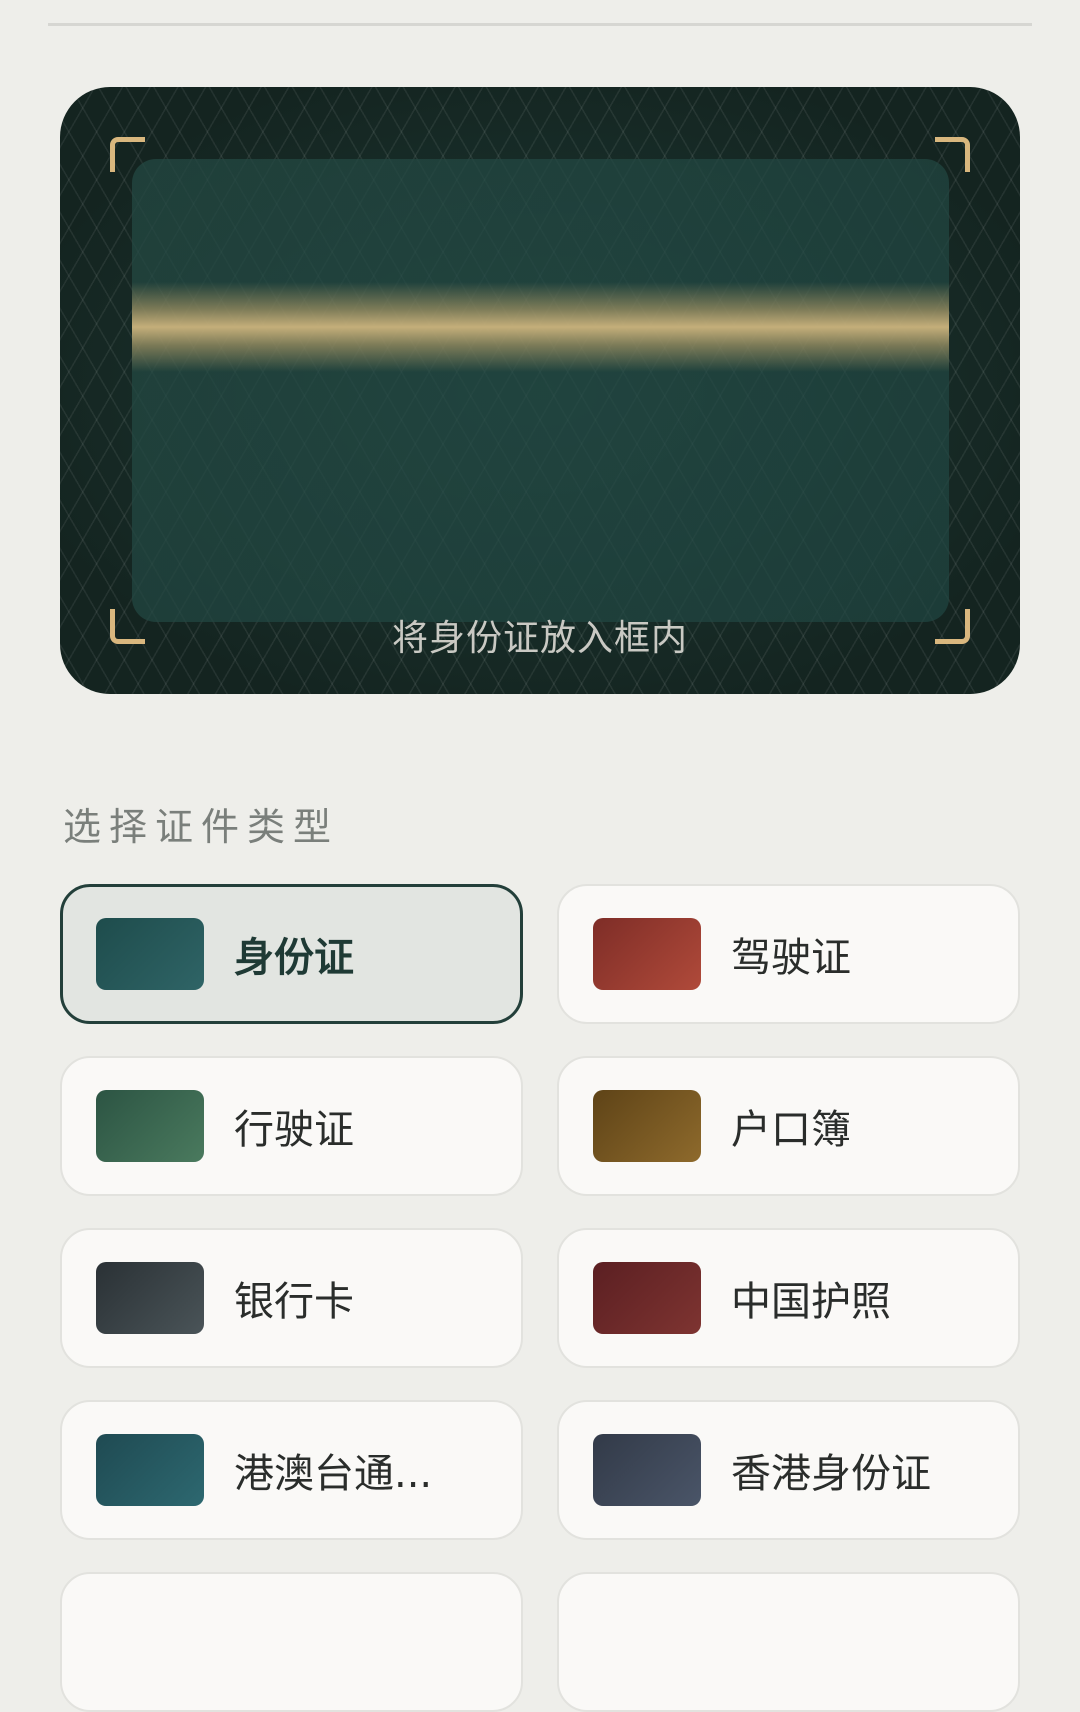  Describe the element at coordinates (791, 958) in the screenshot. I see `doc-type-label: 驾驶证` at that location.